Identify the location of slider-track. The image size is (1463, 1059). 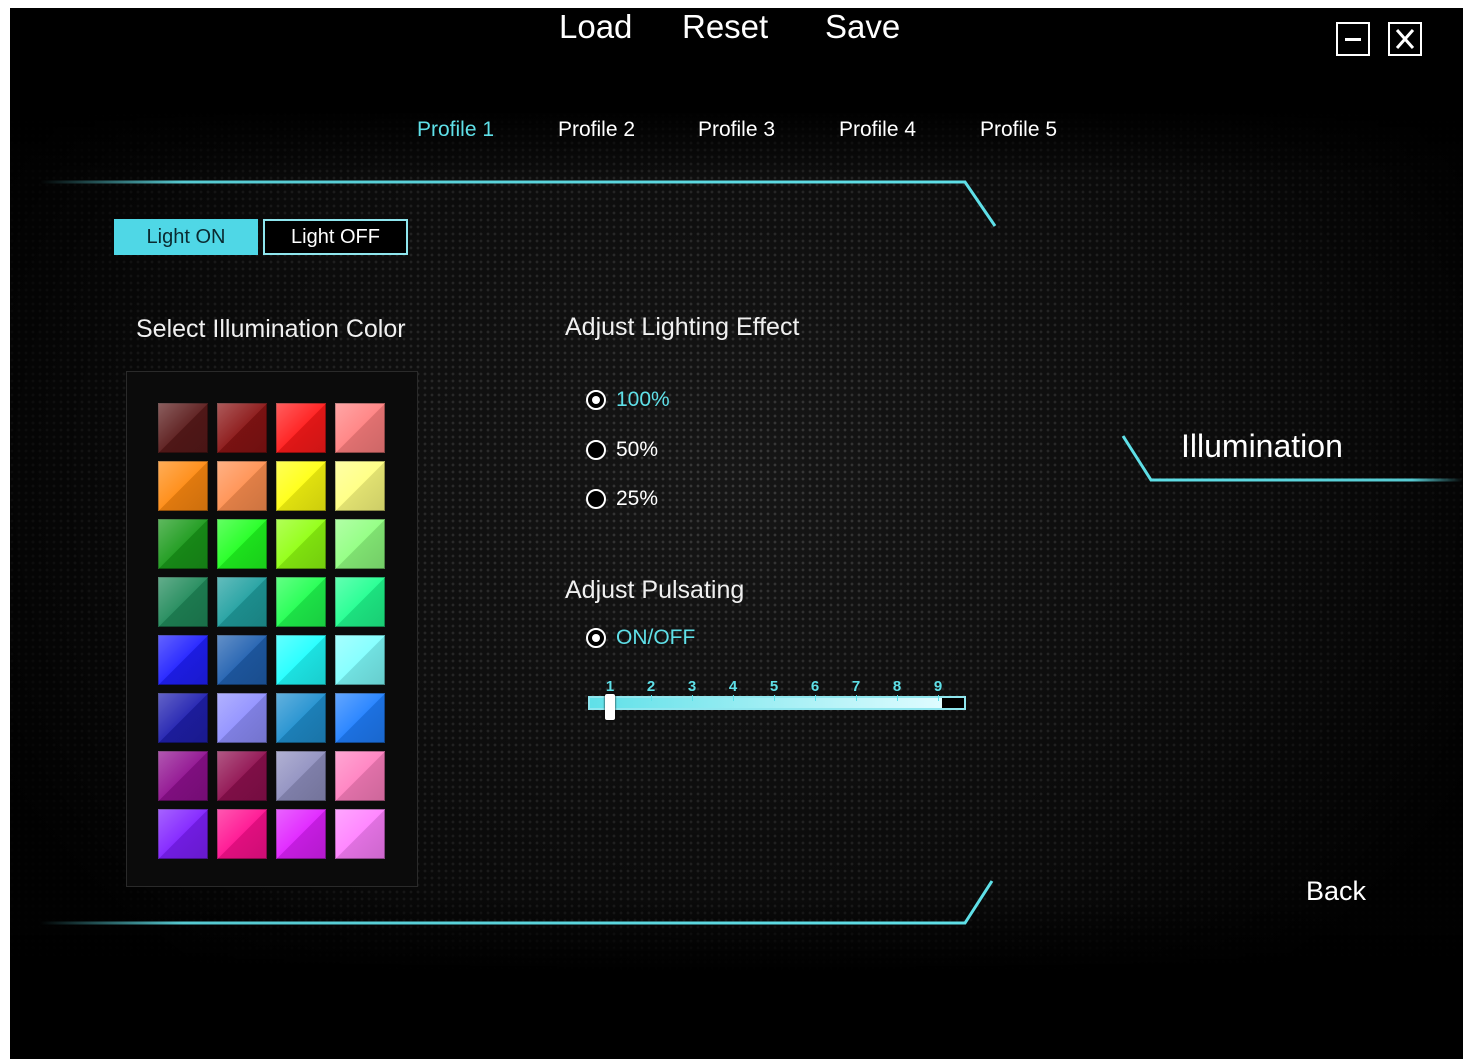
(777, 703).